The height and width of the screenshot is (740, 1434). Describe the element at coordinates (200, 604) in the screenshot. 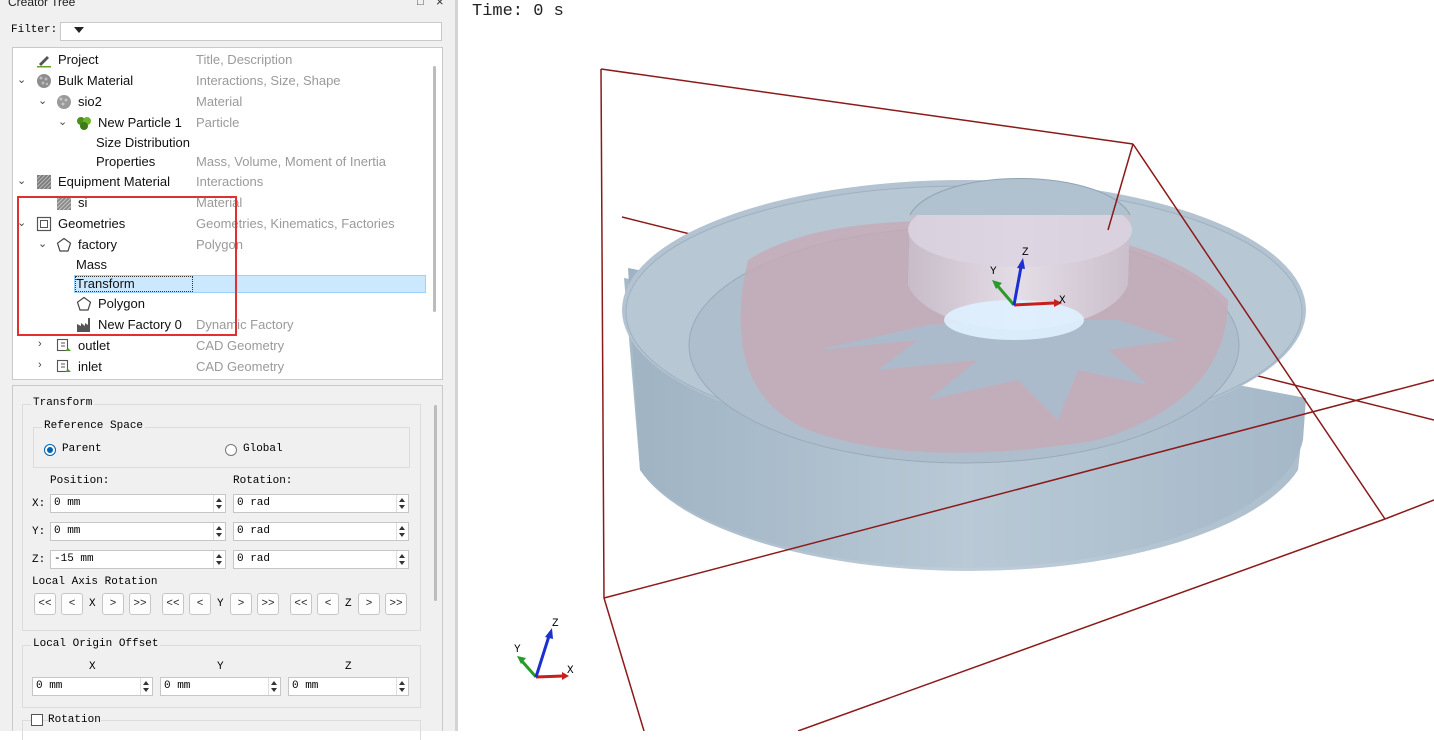

I see `y-rotate-left-button: <` at that location.